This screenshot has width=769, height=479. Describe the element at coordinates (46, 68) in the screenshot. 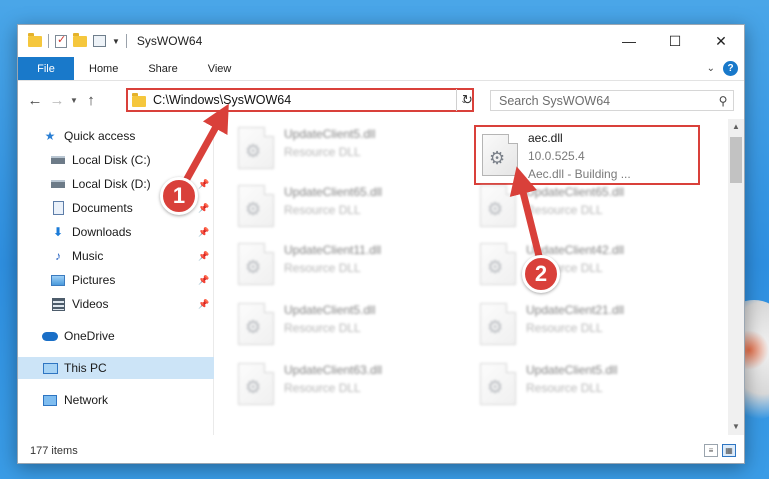

I see `tab-file: File` at that location.